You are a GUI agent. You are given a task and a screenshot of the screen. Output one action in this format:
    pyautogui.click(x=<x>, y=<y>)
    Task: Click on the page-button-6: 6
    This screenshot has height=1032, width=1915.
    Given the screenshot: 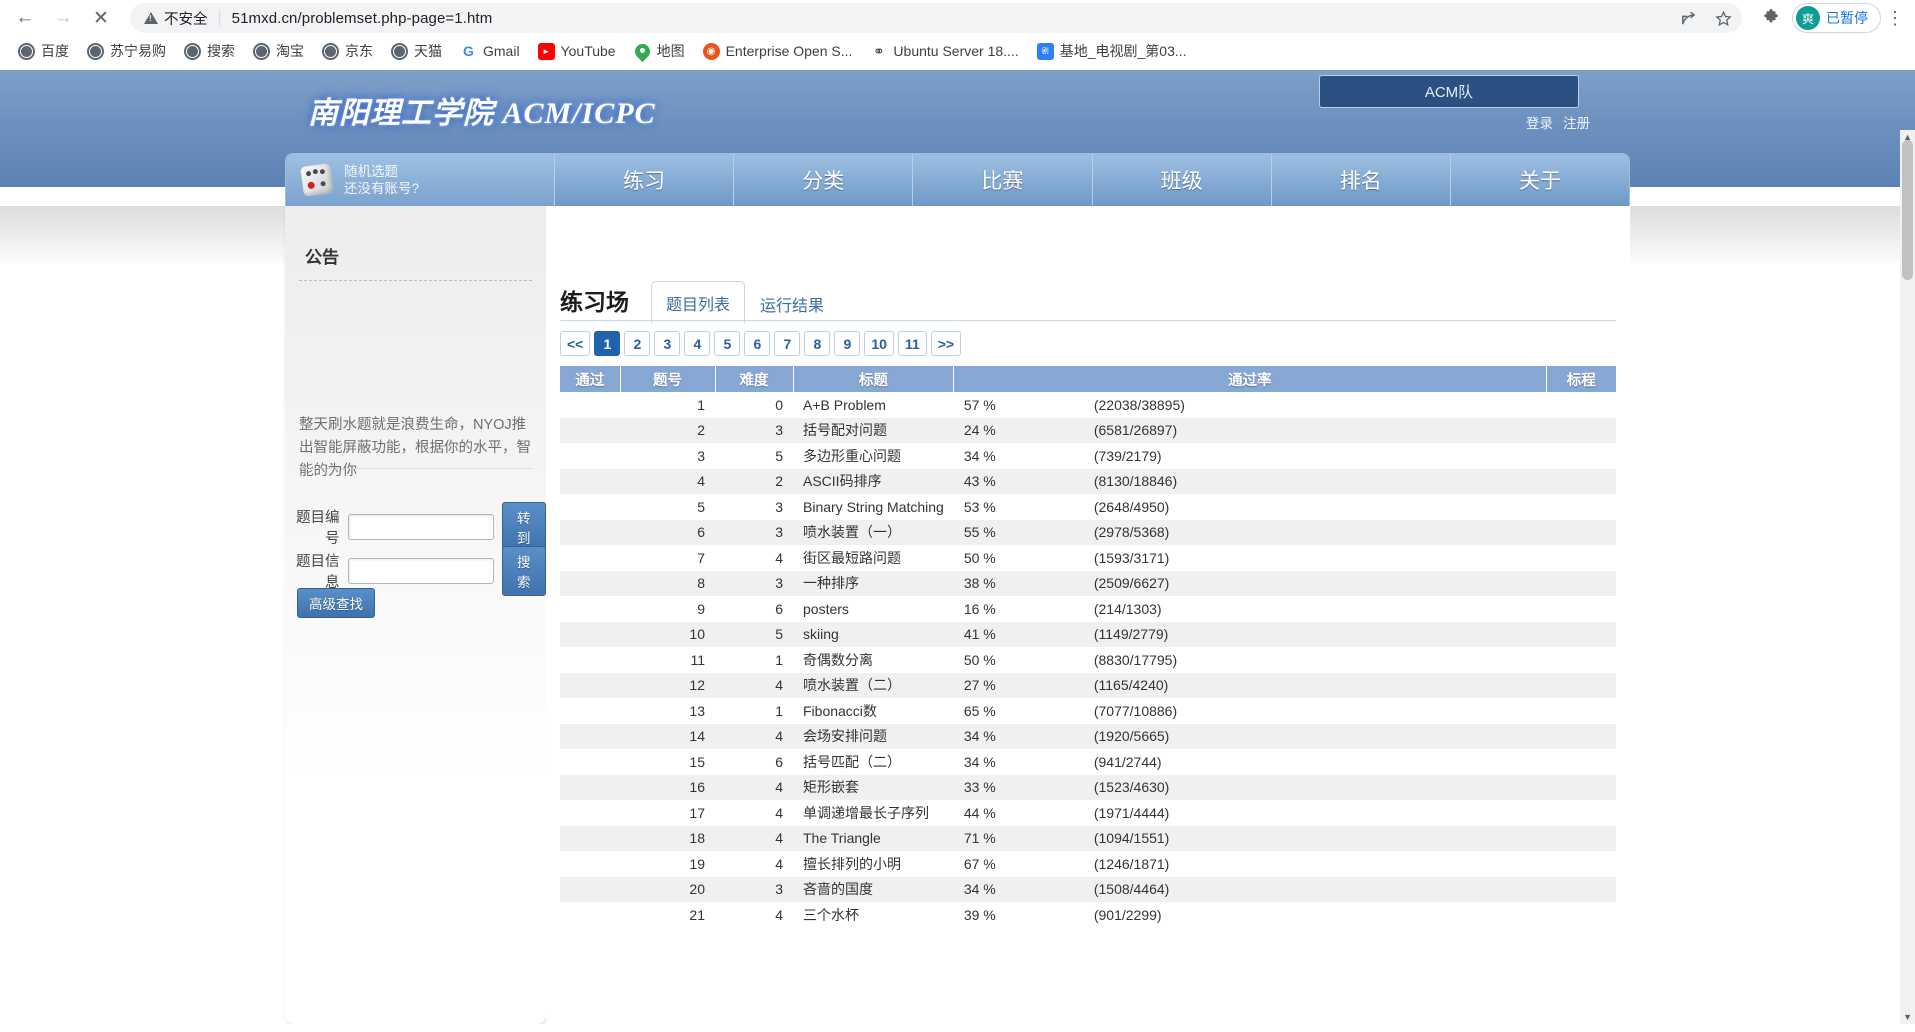 What is the action you would take?
    pyautogui.click(x=757, y=343)
    